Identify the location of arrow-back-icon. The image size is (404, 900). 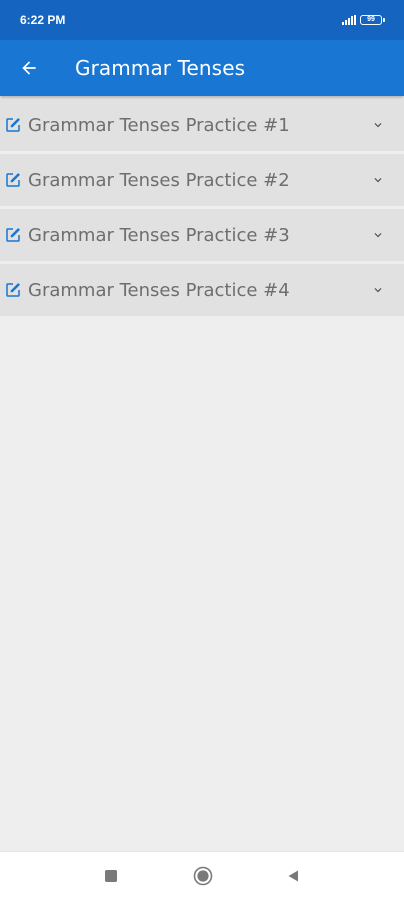
(29, 68).